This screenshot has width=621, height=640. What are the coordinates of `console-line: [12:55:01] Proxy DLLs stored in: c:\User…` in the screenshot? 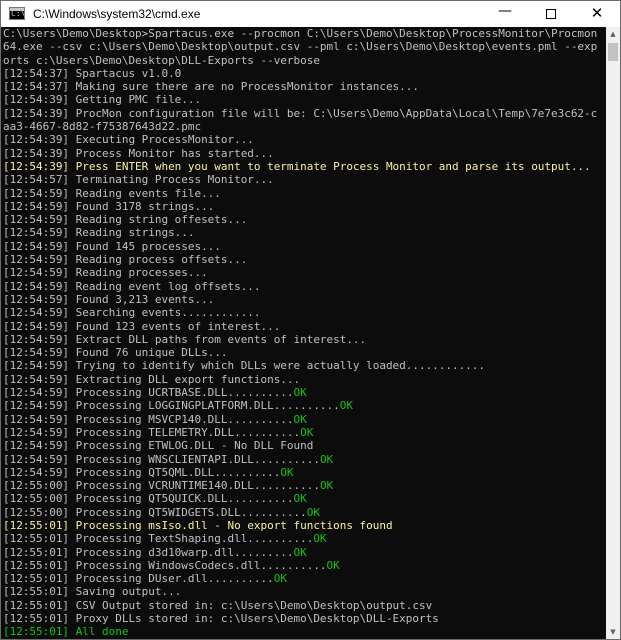 It's located at (304, 618).